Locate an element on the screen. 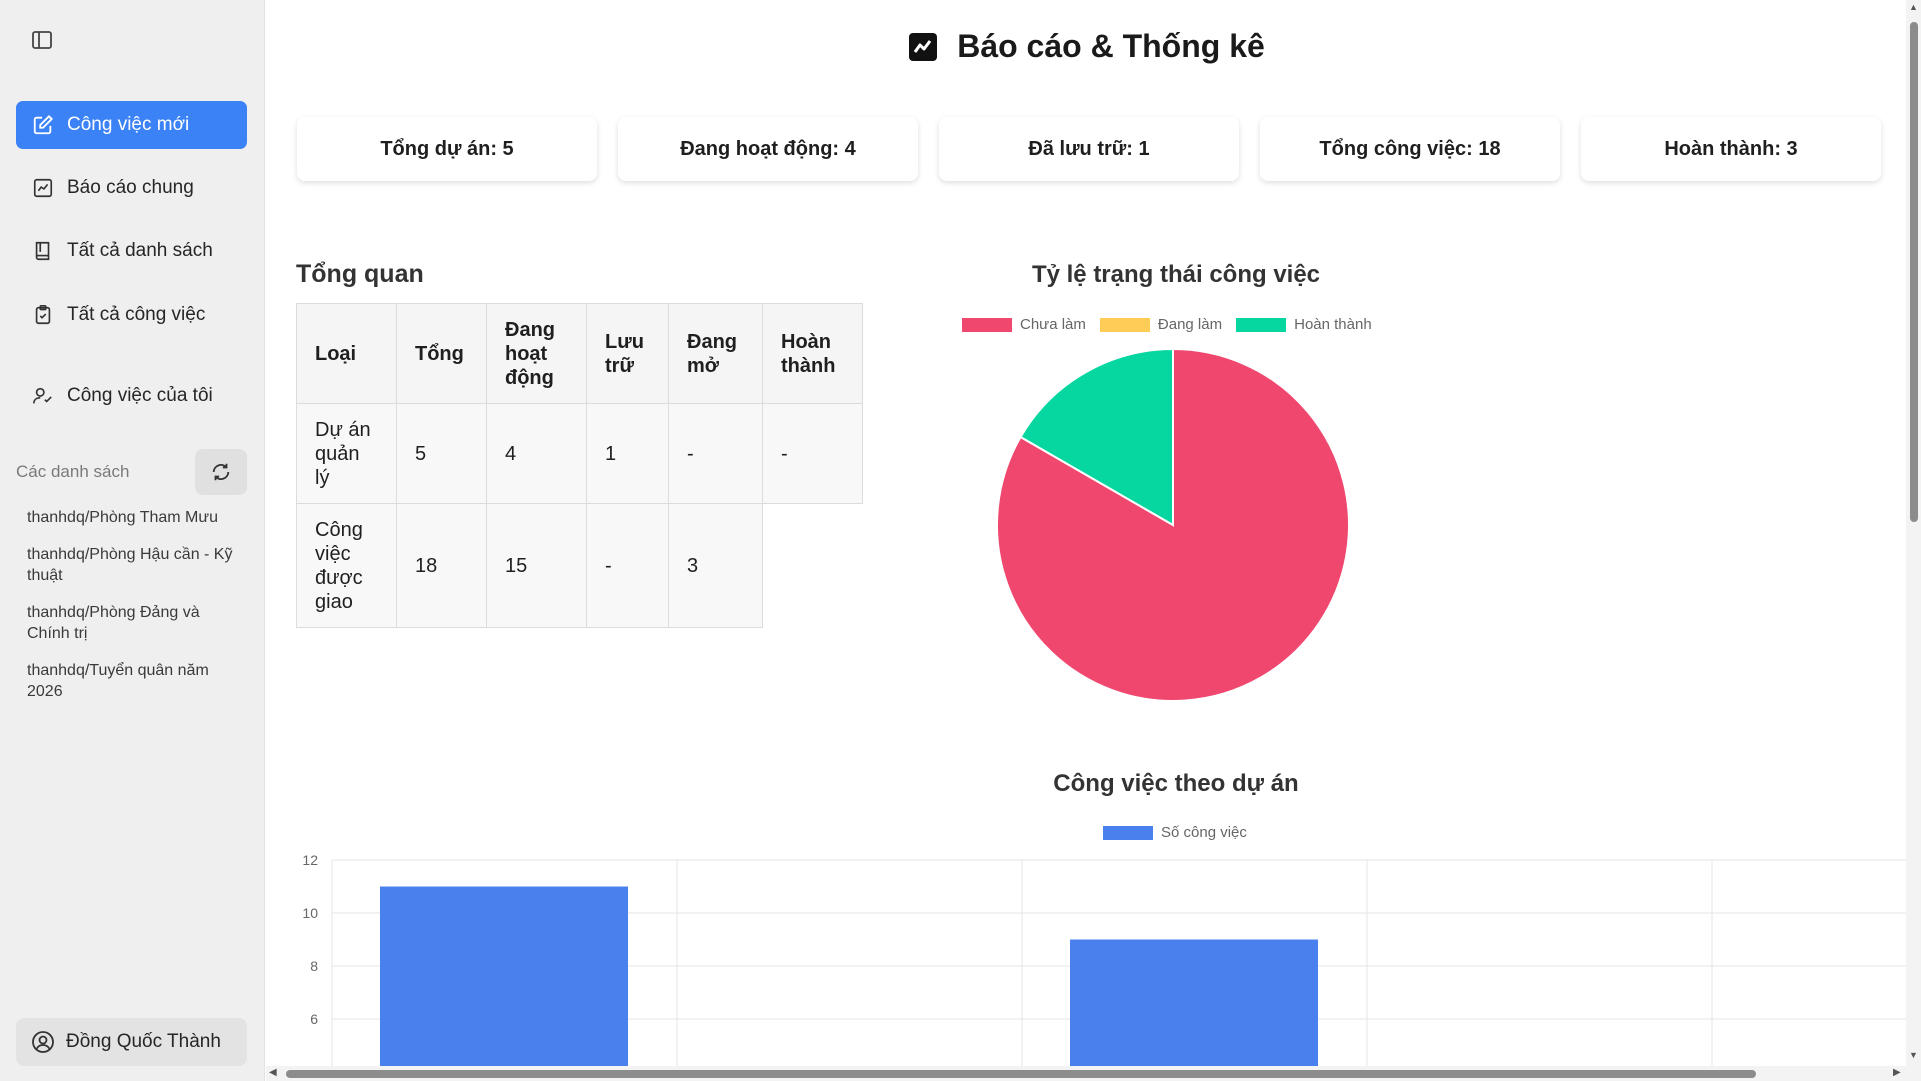  table-cell: 4 is located at coordinates (536, 453).